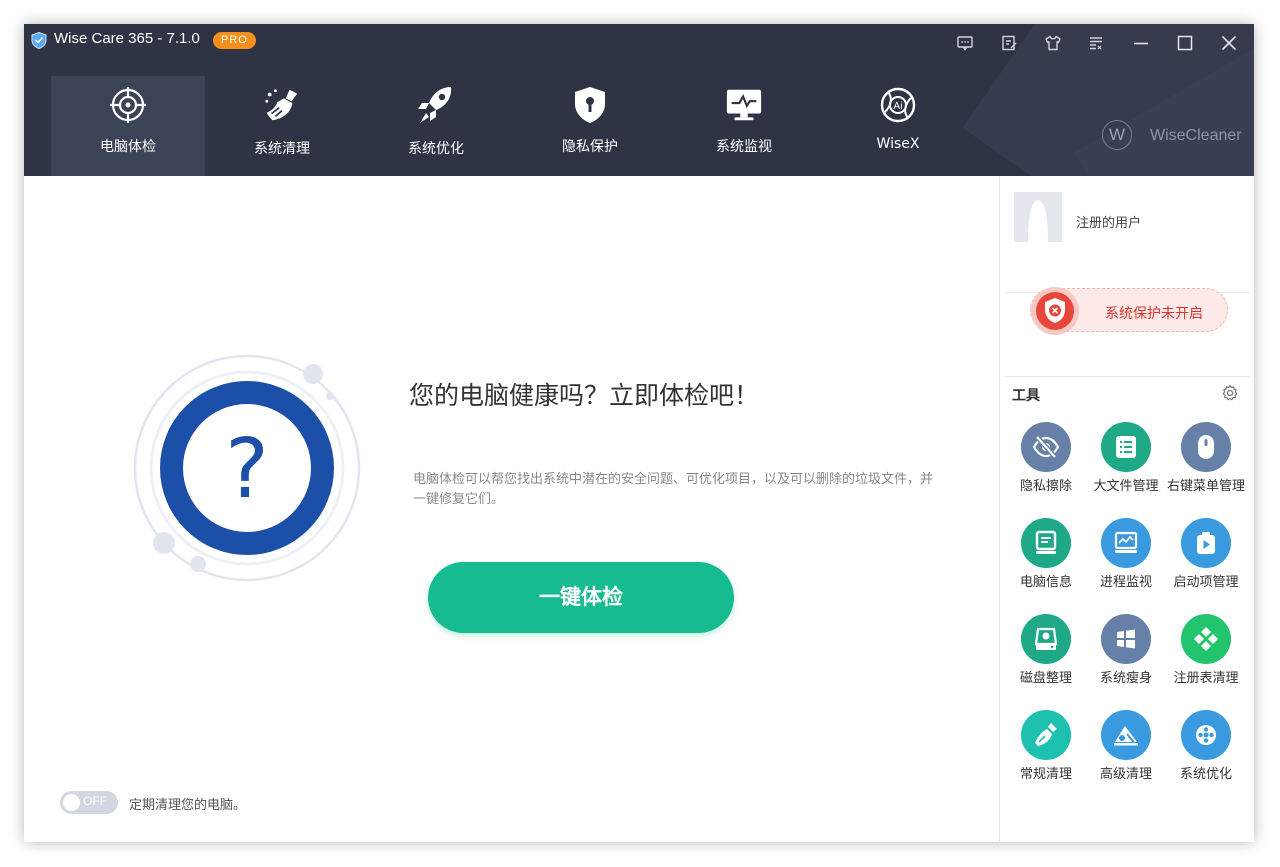 Image resolution: width=1280 pixels, height=867 pixels. What do you see at coordinates (1126, 542) in the screenshot?
I see `process-monitor-icon` at bounding box center [1126, 542].